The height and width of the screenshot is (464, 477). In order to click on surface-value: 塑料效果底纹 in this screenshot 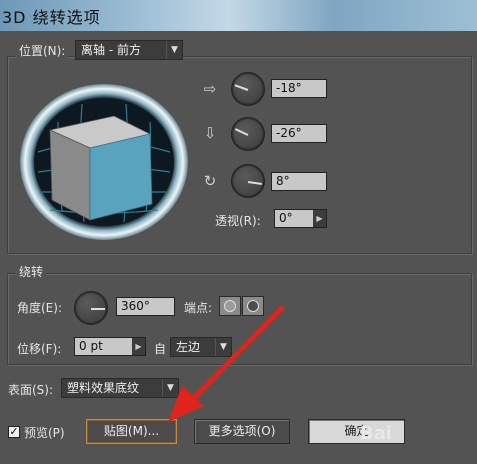, I will do `click(103, 388)`.